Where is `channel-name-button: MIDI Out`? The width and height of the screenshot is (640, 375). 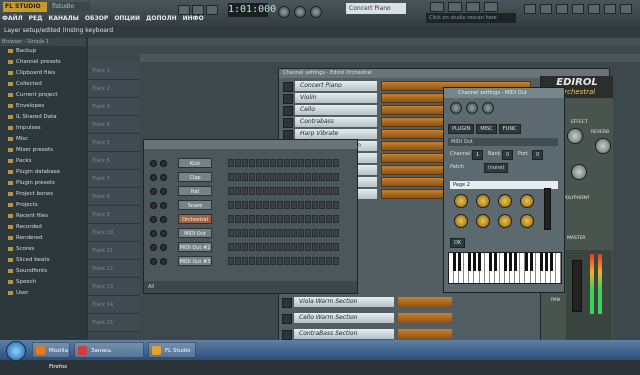
channel-name-button: MIDI Out is located at coordinates (195, 233).